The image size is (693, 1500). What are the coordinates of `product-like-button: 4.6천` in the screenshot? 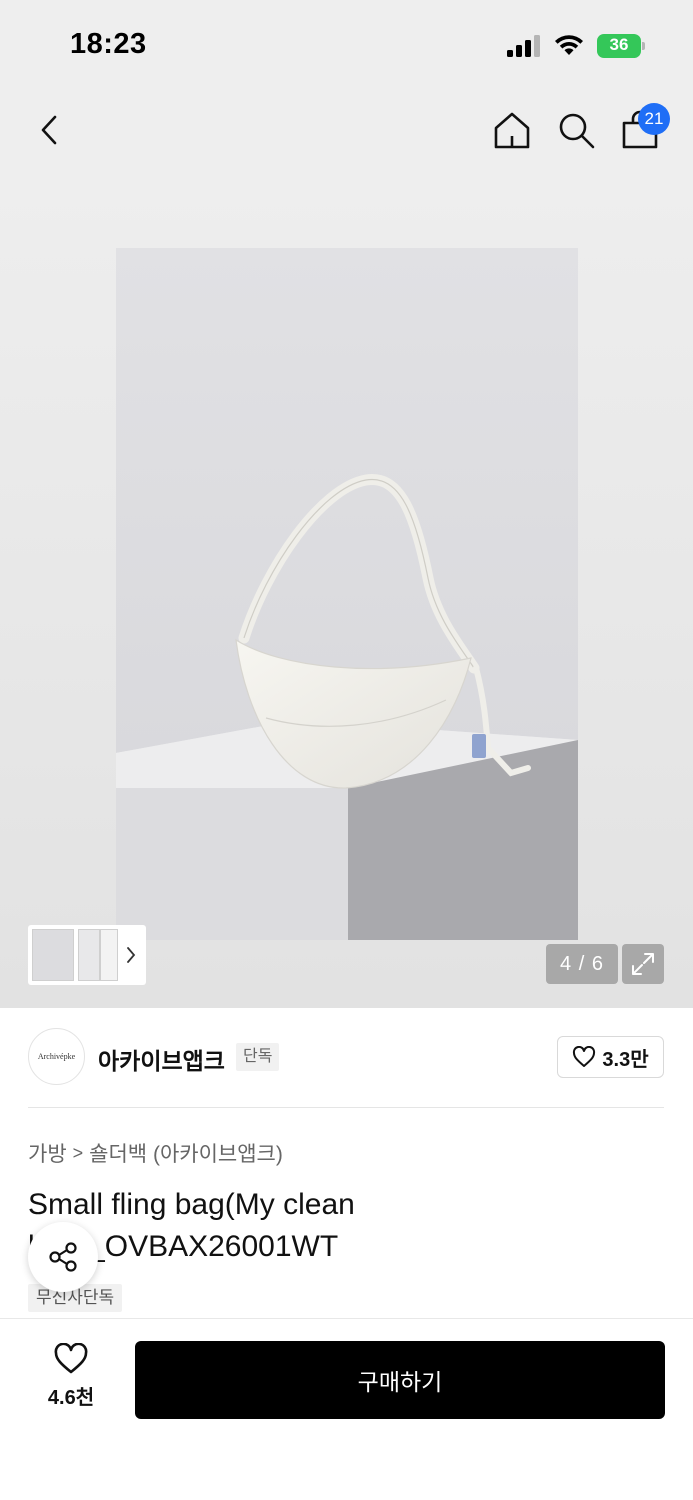 It's located at (71, 1378).